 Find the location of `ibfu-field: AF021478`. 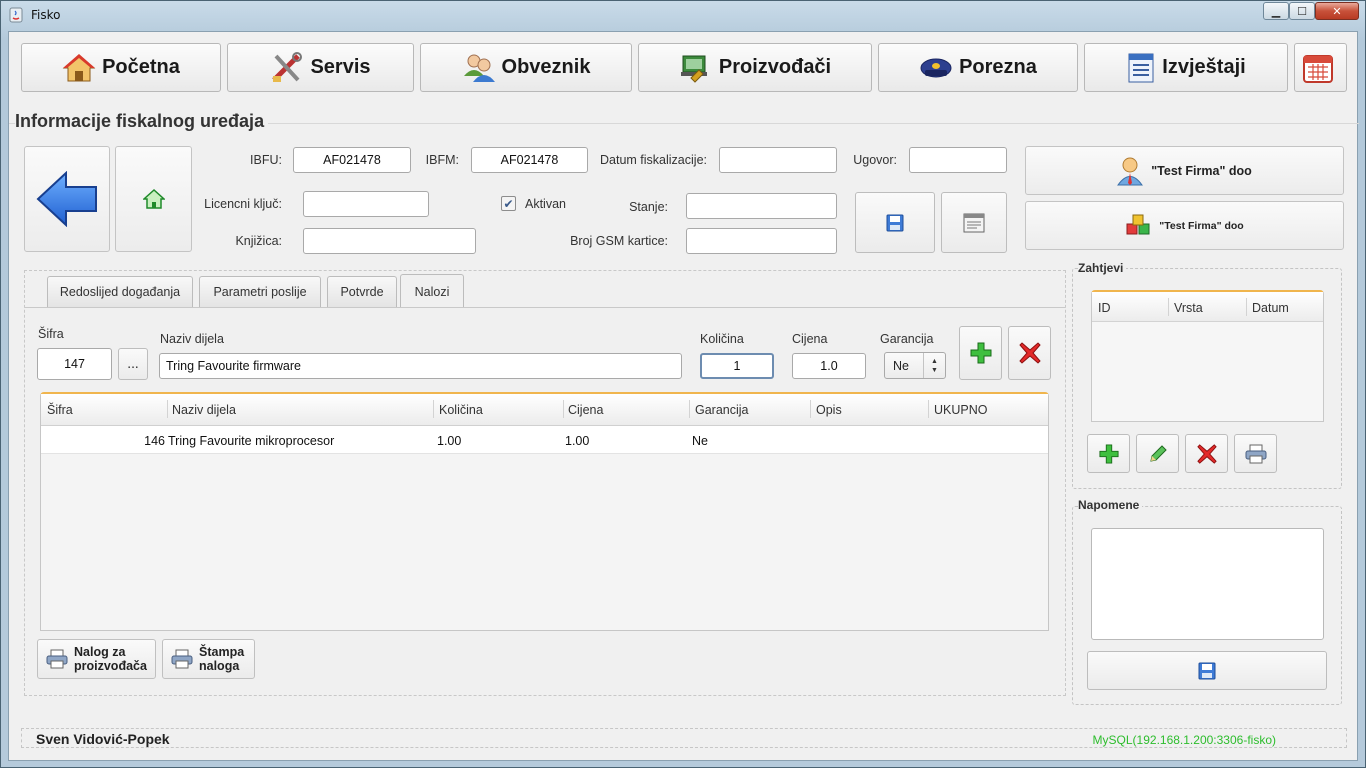

ibfu-field: AF021478 is located at coordinates (352, 160).